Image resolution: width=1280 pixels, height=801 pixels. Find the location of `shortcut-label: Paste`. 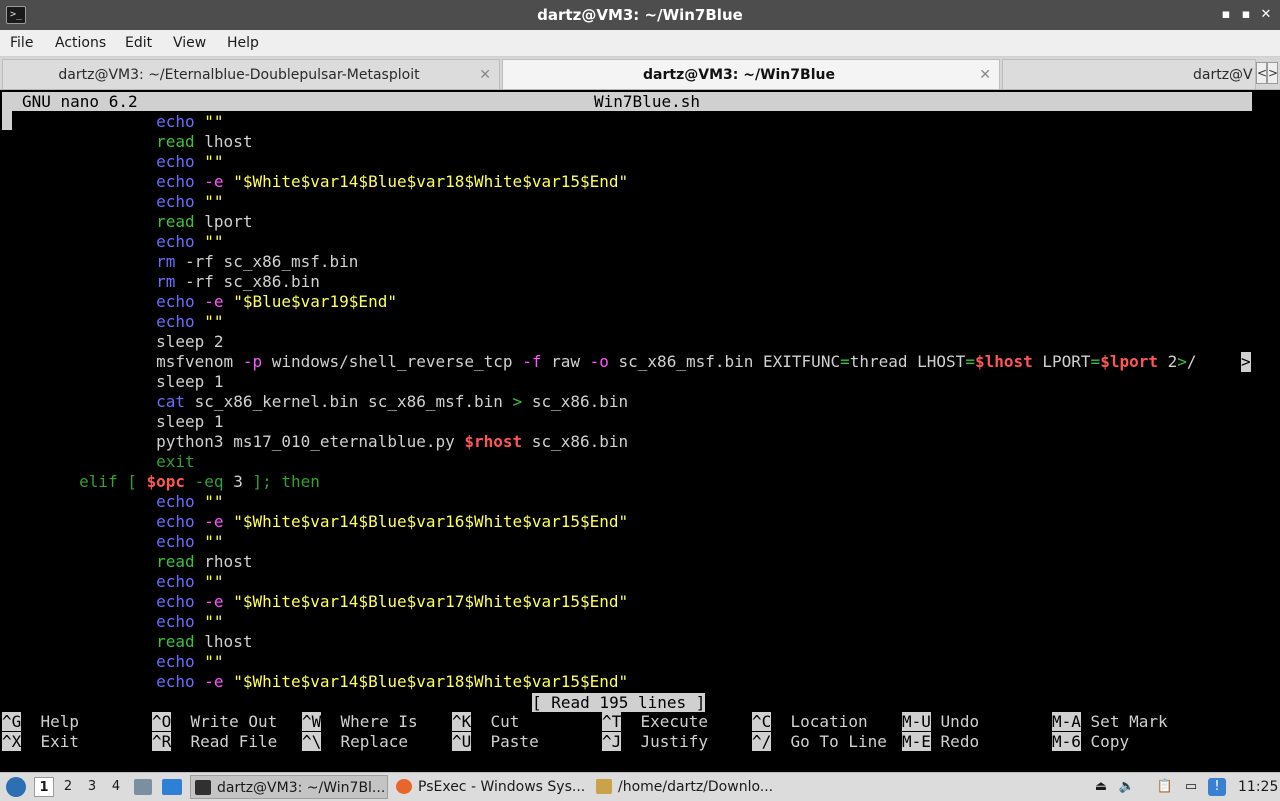

shortcut-label: Paste is located at coordinates (514, 741).